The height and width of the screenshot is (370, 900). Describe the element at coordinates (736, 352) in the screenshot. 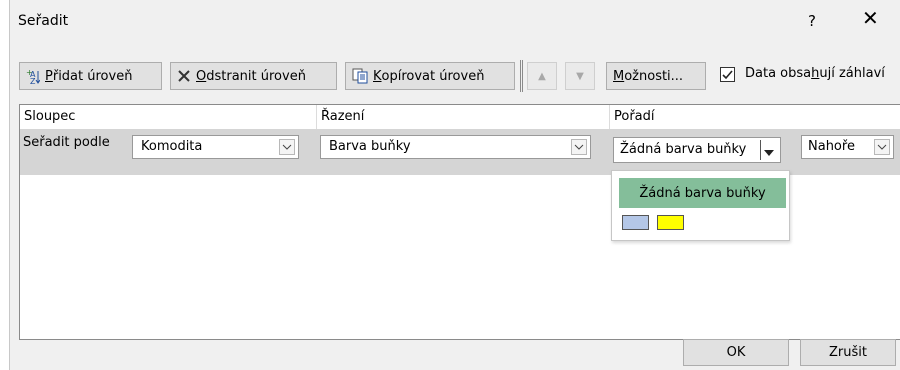

I see `ok-button: OK` at that location.